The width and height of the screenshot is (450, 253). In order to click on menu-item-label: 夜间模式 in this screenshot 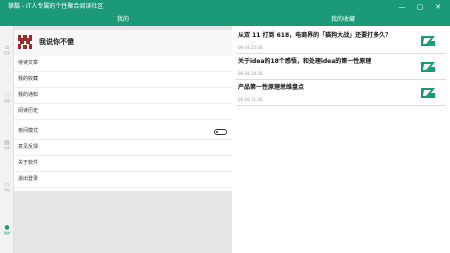, I will do `click(28, 131)`.